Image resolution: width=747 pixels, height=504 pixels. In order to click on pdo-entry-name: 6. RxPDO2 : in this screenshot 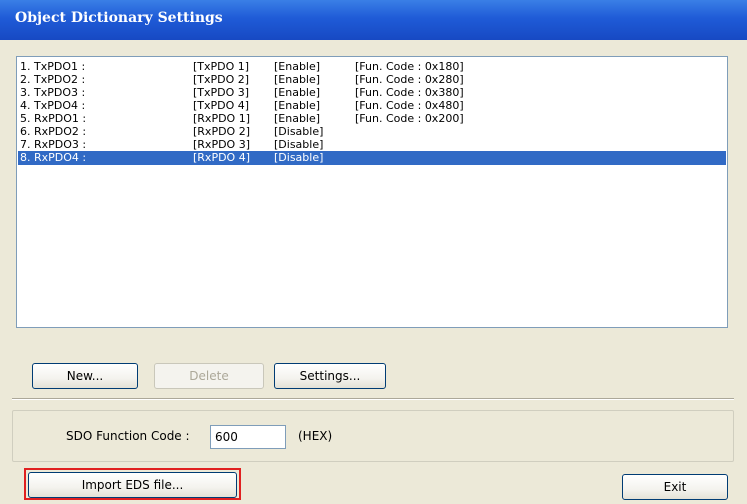, I will do `click(53, 131)`.